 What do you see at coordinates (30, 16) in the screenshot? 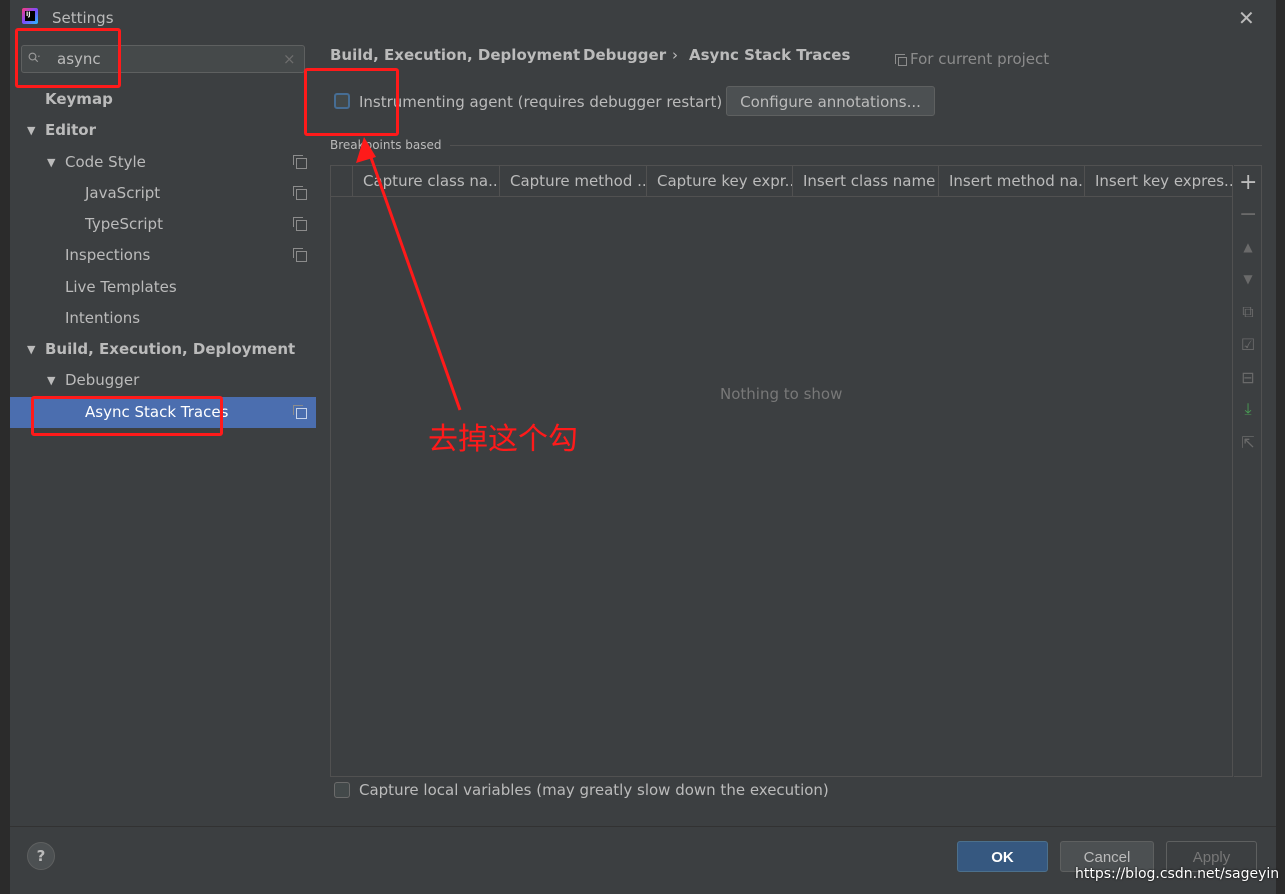
I see `intellij-logo-icon: IJ` at bounding box center [30, 16].